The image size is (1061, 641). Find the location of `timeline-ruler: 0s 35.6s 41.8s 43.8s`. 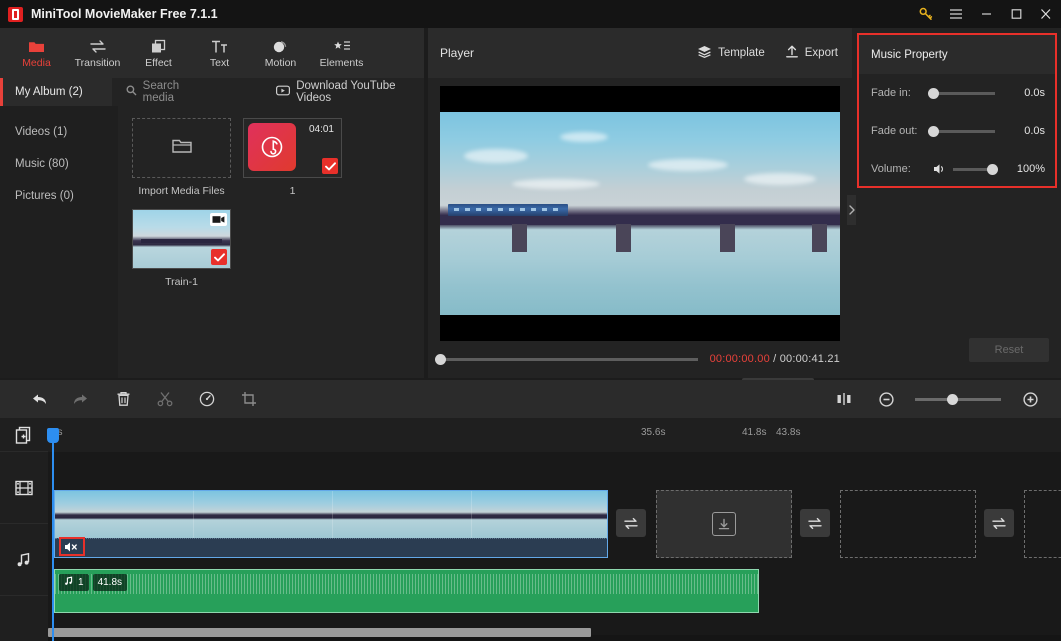

timeline-ruler: 0s 35.6s 41.8s 43.8s is located at coordinates (554, 435).